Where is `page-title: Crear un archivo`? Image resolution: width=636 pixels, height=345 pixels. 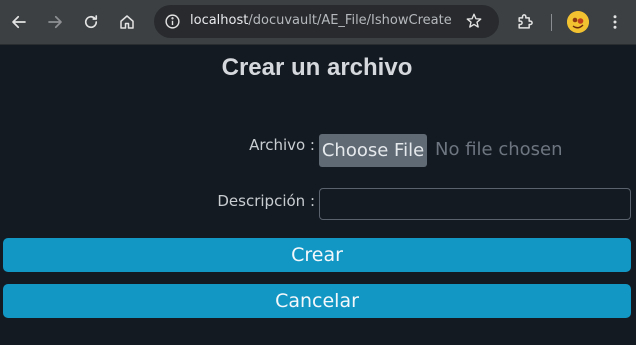
page-title: Crear un archivo is located at coordinates (317, 67).